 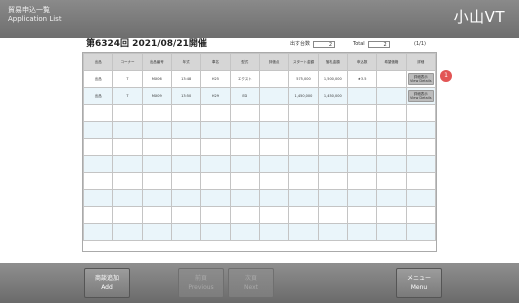 I want to click on cell: H25, so click(x=215, y=79).